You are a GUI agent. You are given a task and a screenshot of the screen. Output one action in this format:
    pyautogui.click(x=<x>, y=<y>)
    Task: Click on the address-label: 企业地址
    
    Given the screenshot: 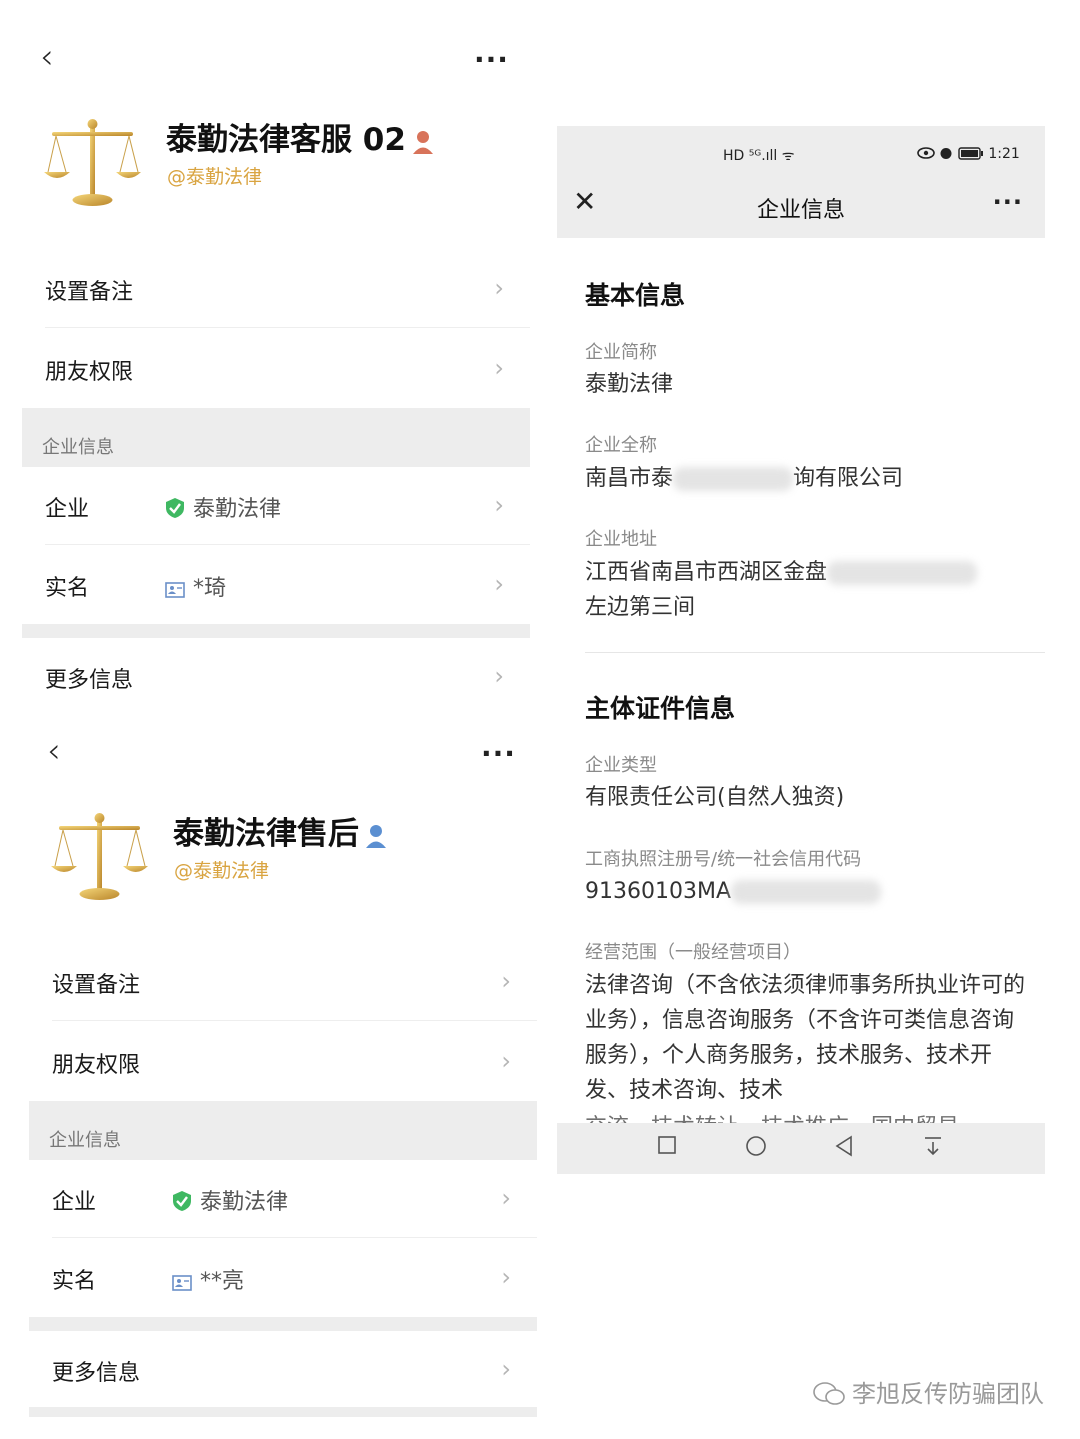 What is the action you would take?
    pyautogui.click(x=621, y=539)
    